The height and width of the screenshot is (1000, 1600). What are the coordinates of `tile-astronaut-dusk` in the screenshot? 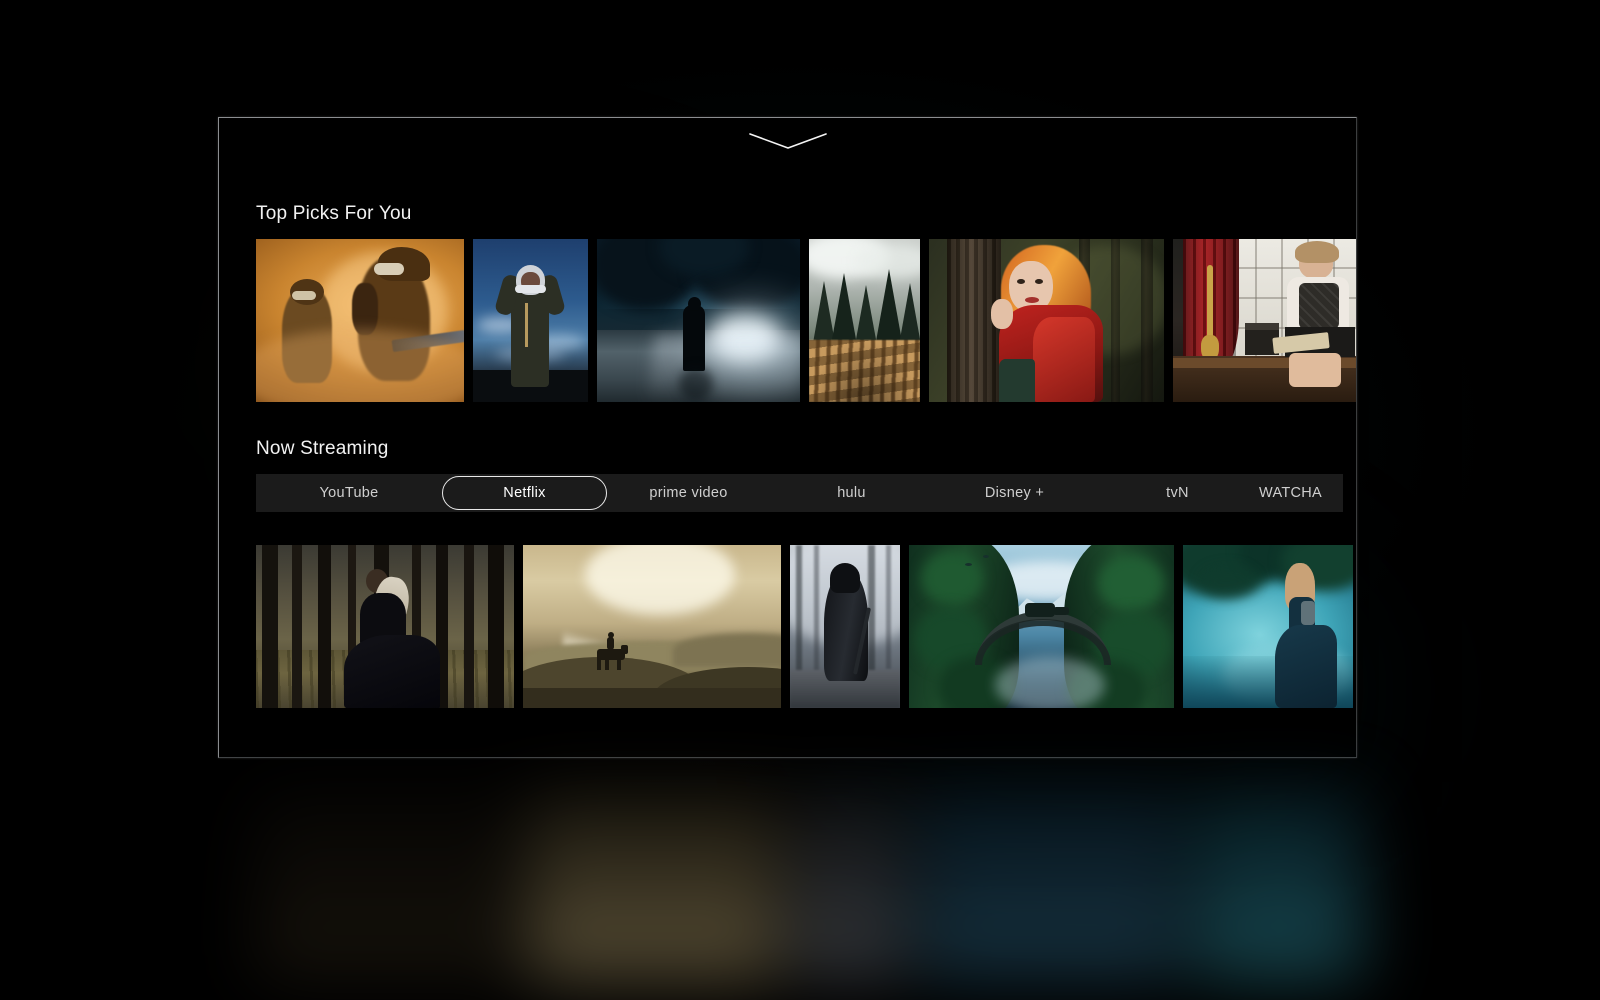 It's located at (530, 320).